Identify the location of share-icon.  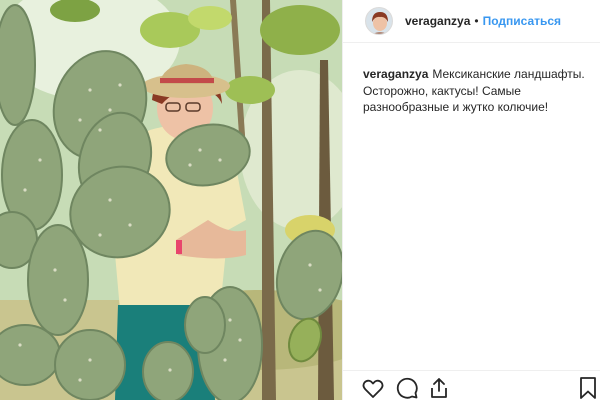
(439, 388).